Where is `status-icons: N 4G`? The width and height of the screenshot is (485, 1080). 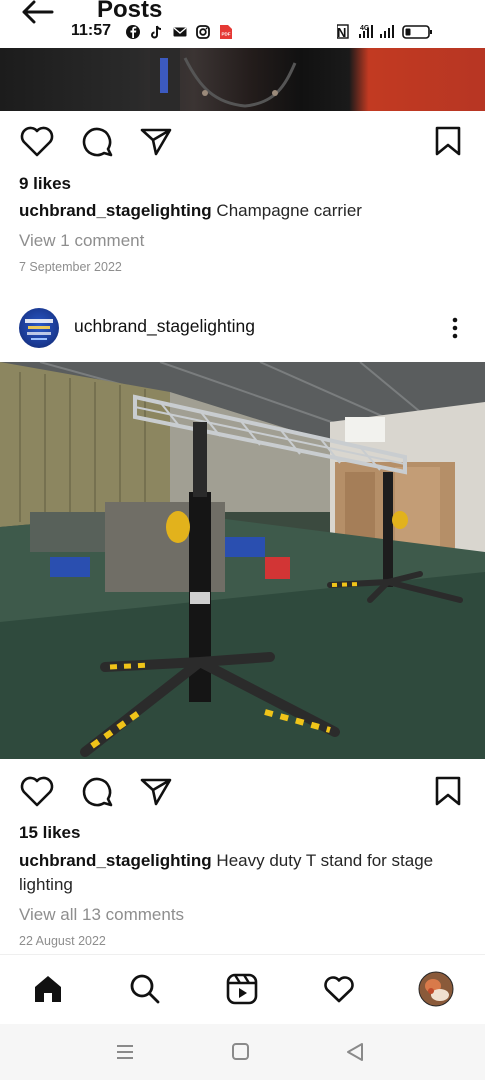
status-icons: N 4G is located at coordinates (384, 32).